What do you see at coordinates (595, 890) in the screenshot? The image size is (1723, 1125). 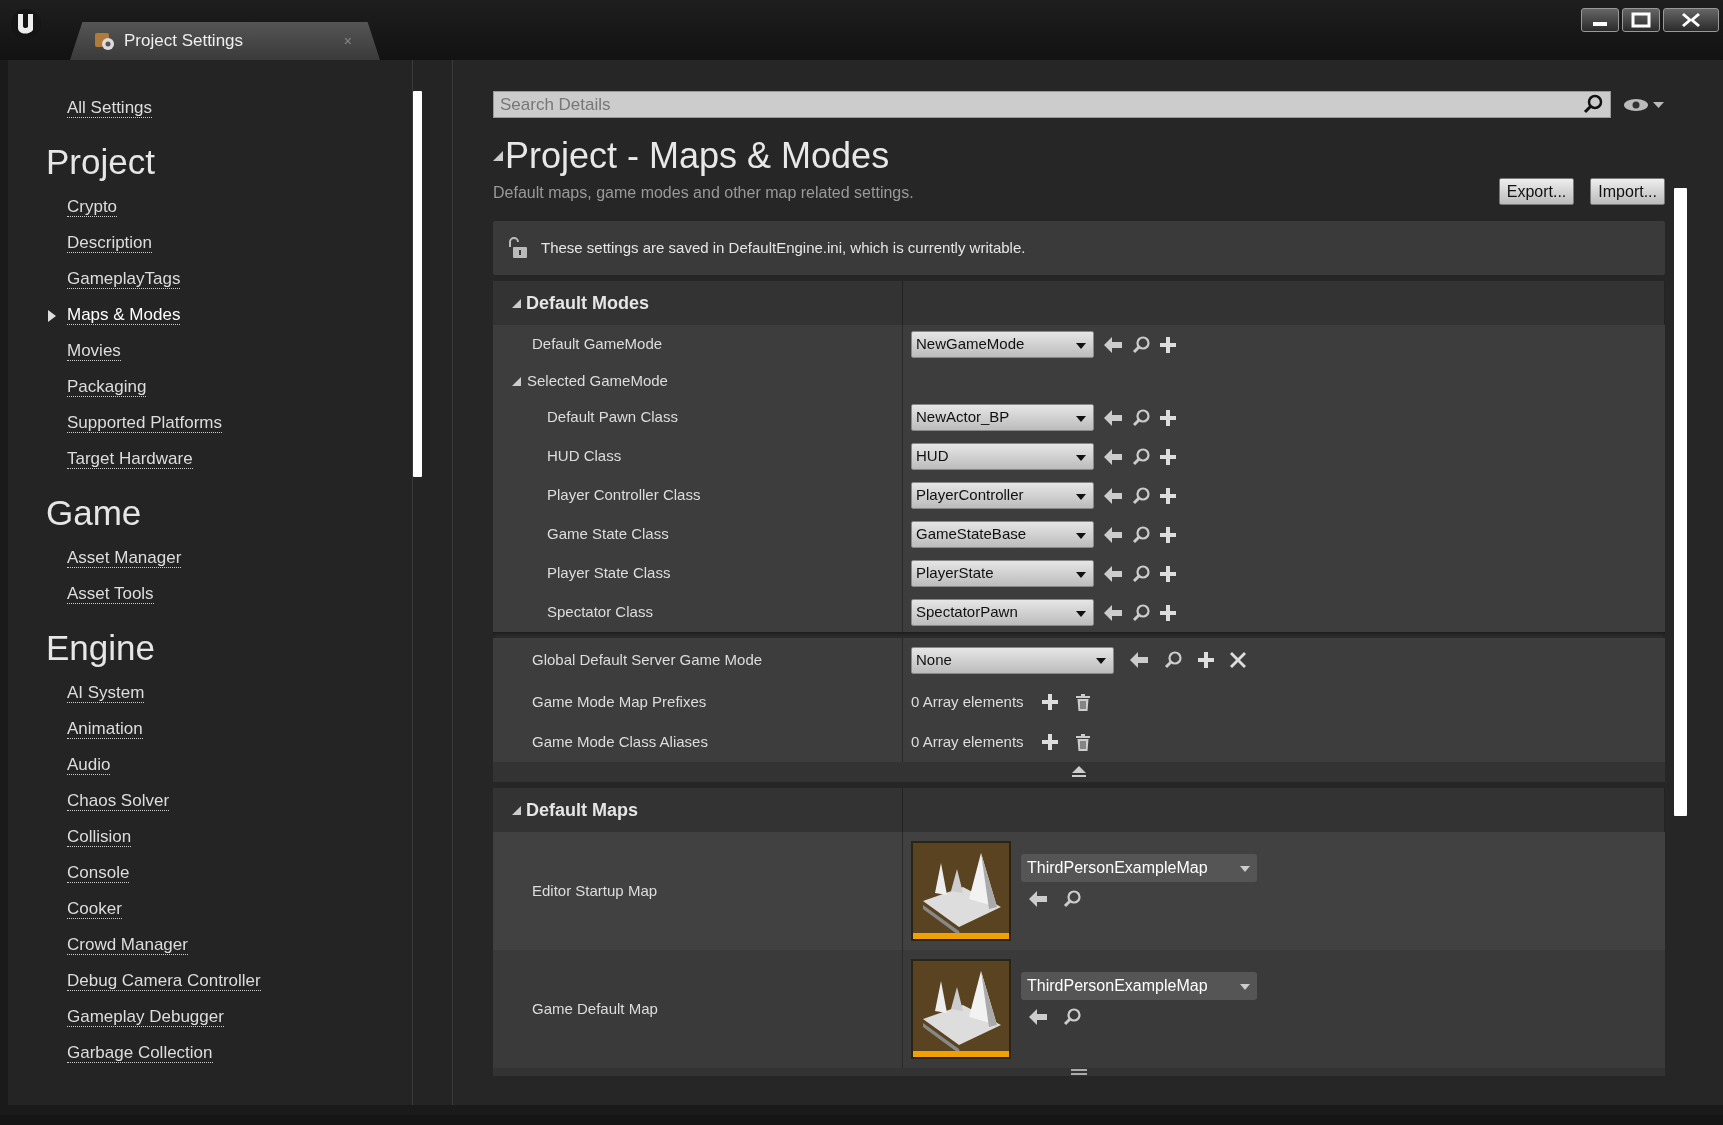 I see `property-label: Editor Startup Map` at bounding box center [595, 890].